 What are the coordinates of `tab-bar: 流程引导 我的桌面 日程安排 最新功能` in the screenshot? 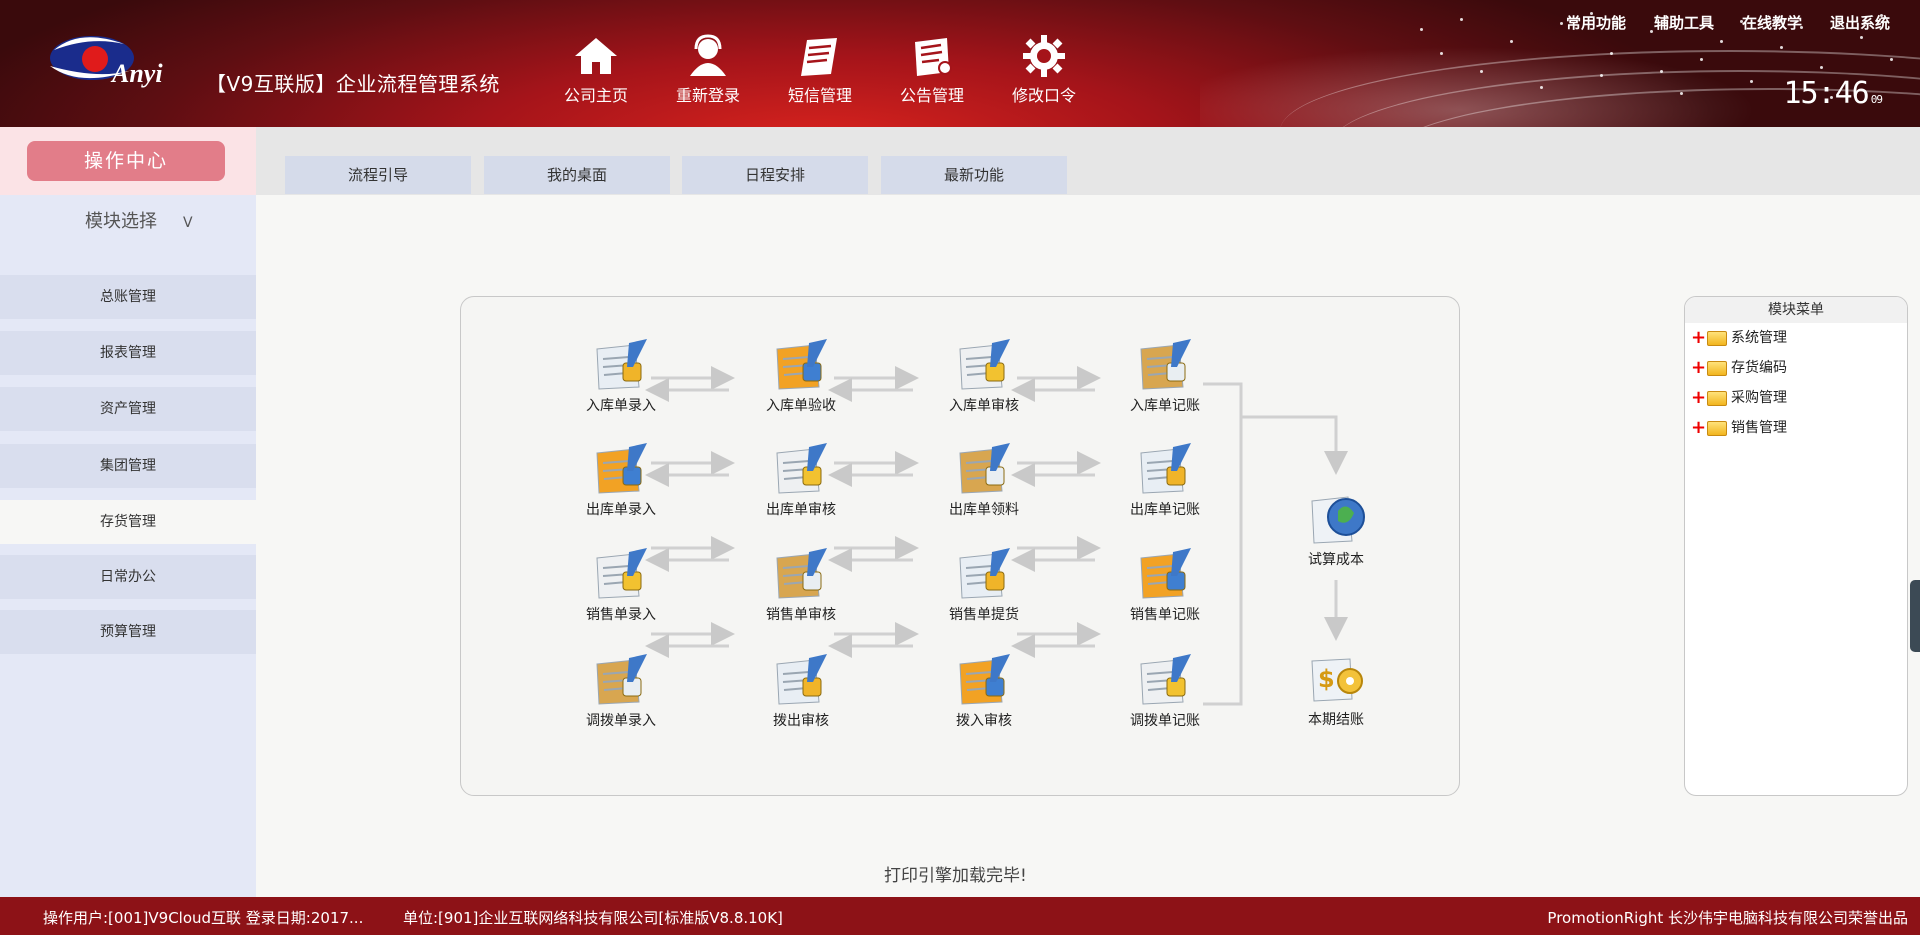 It's located at (1088, 161).